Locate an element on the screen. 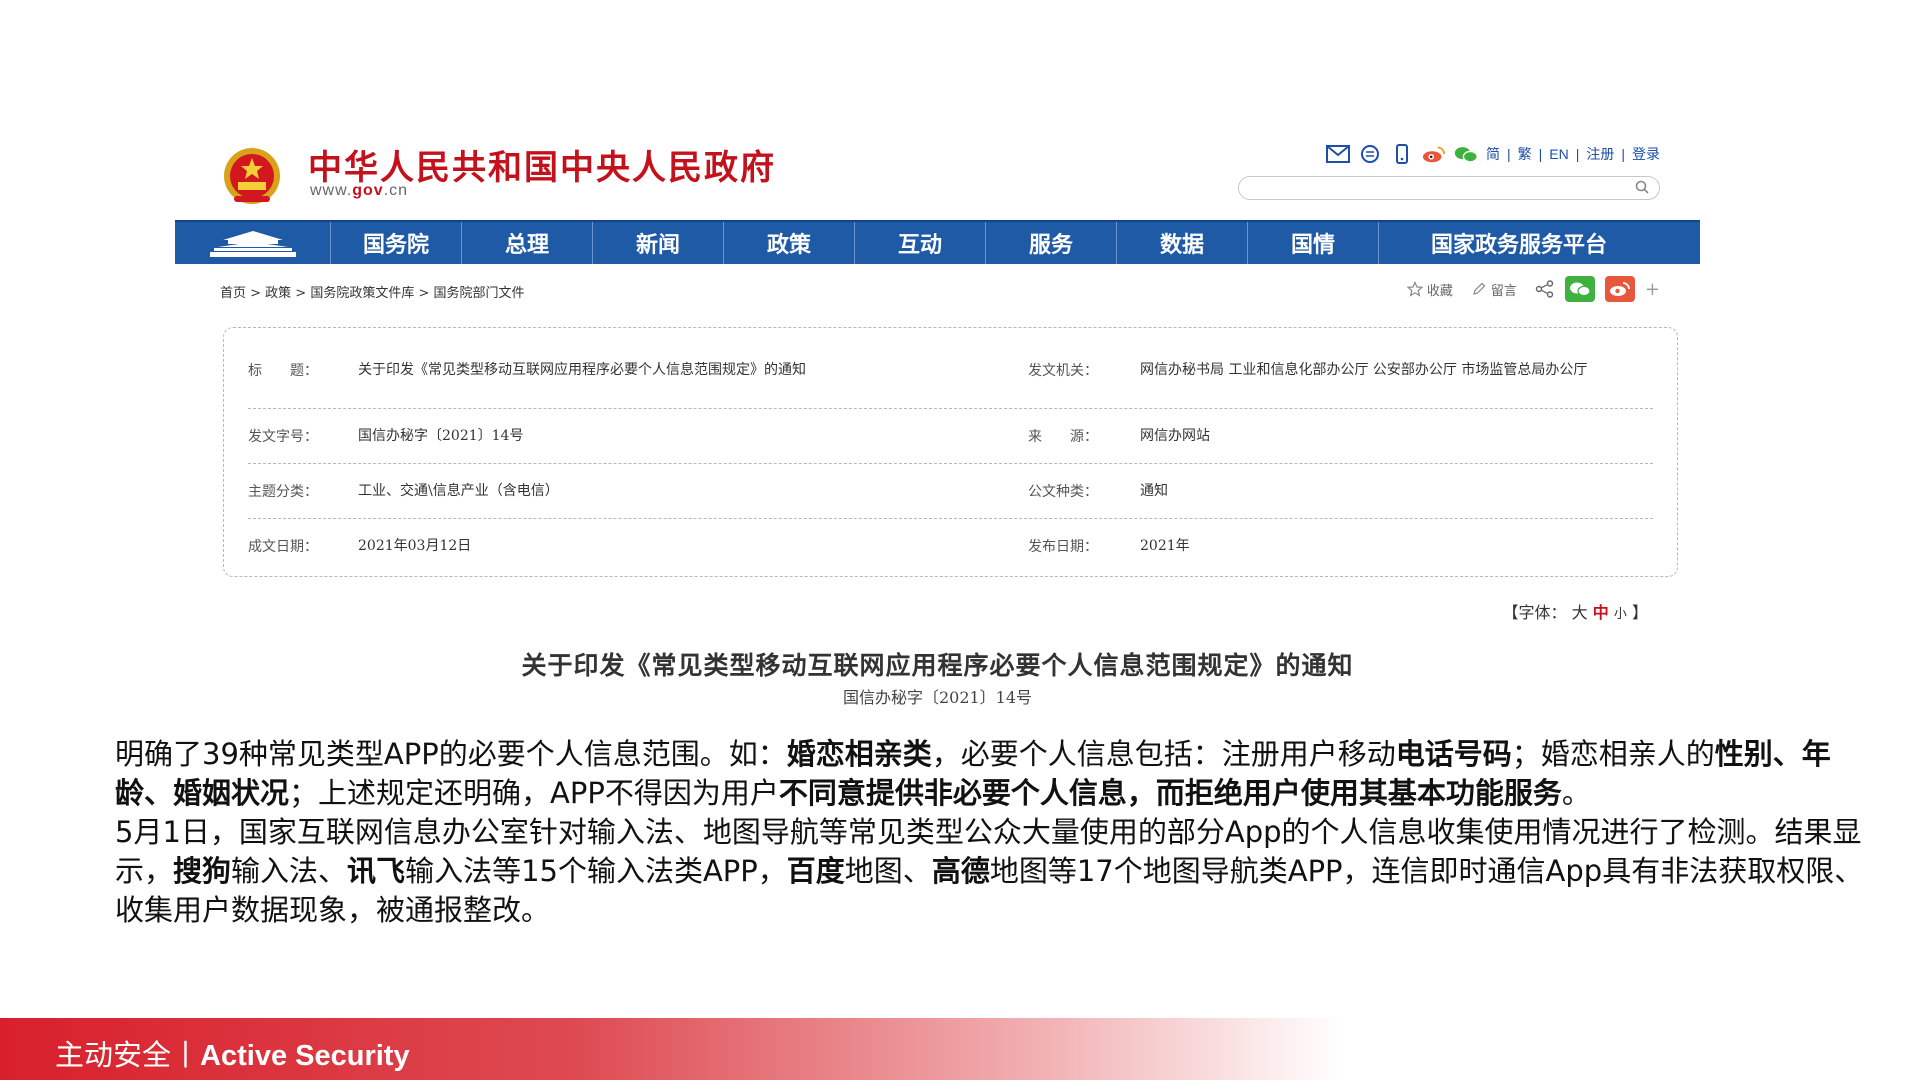  nav-item-national-info: 国情 is located at coordinates (1313, 243).